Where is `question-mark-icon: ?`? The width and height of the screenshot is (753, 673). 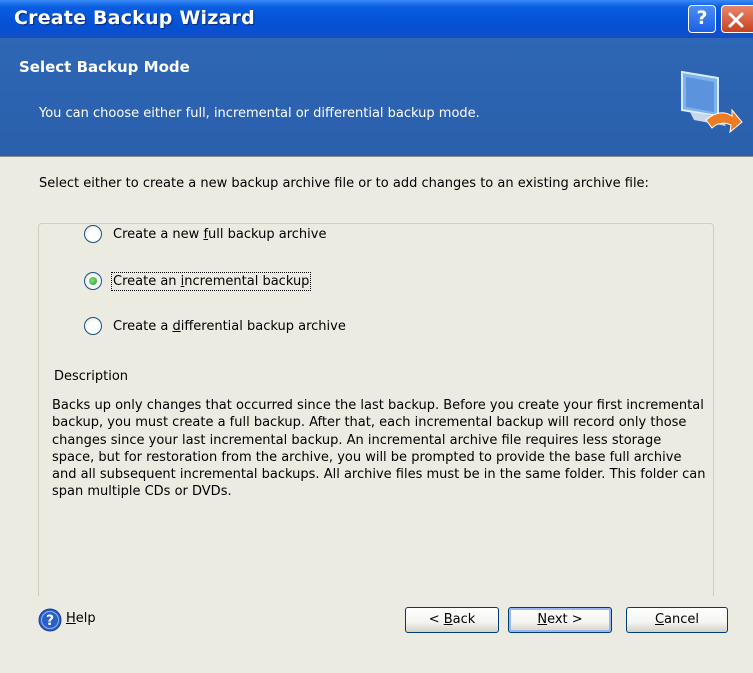
question-mark-icon: ? is located at coordinates (702, 18).